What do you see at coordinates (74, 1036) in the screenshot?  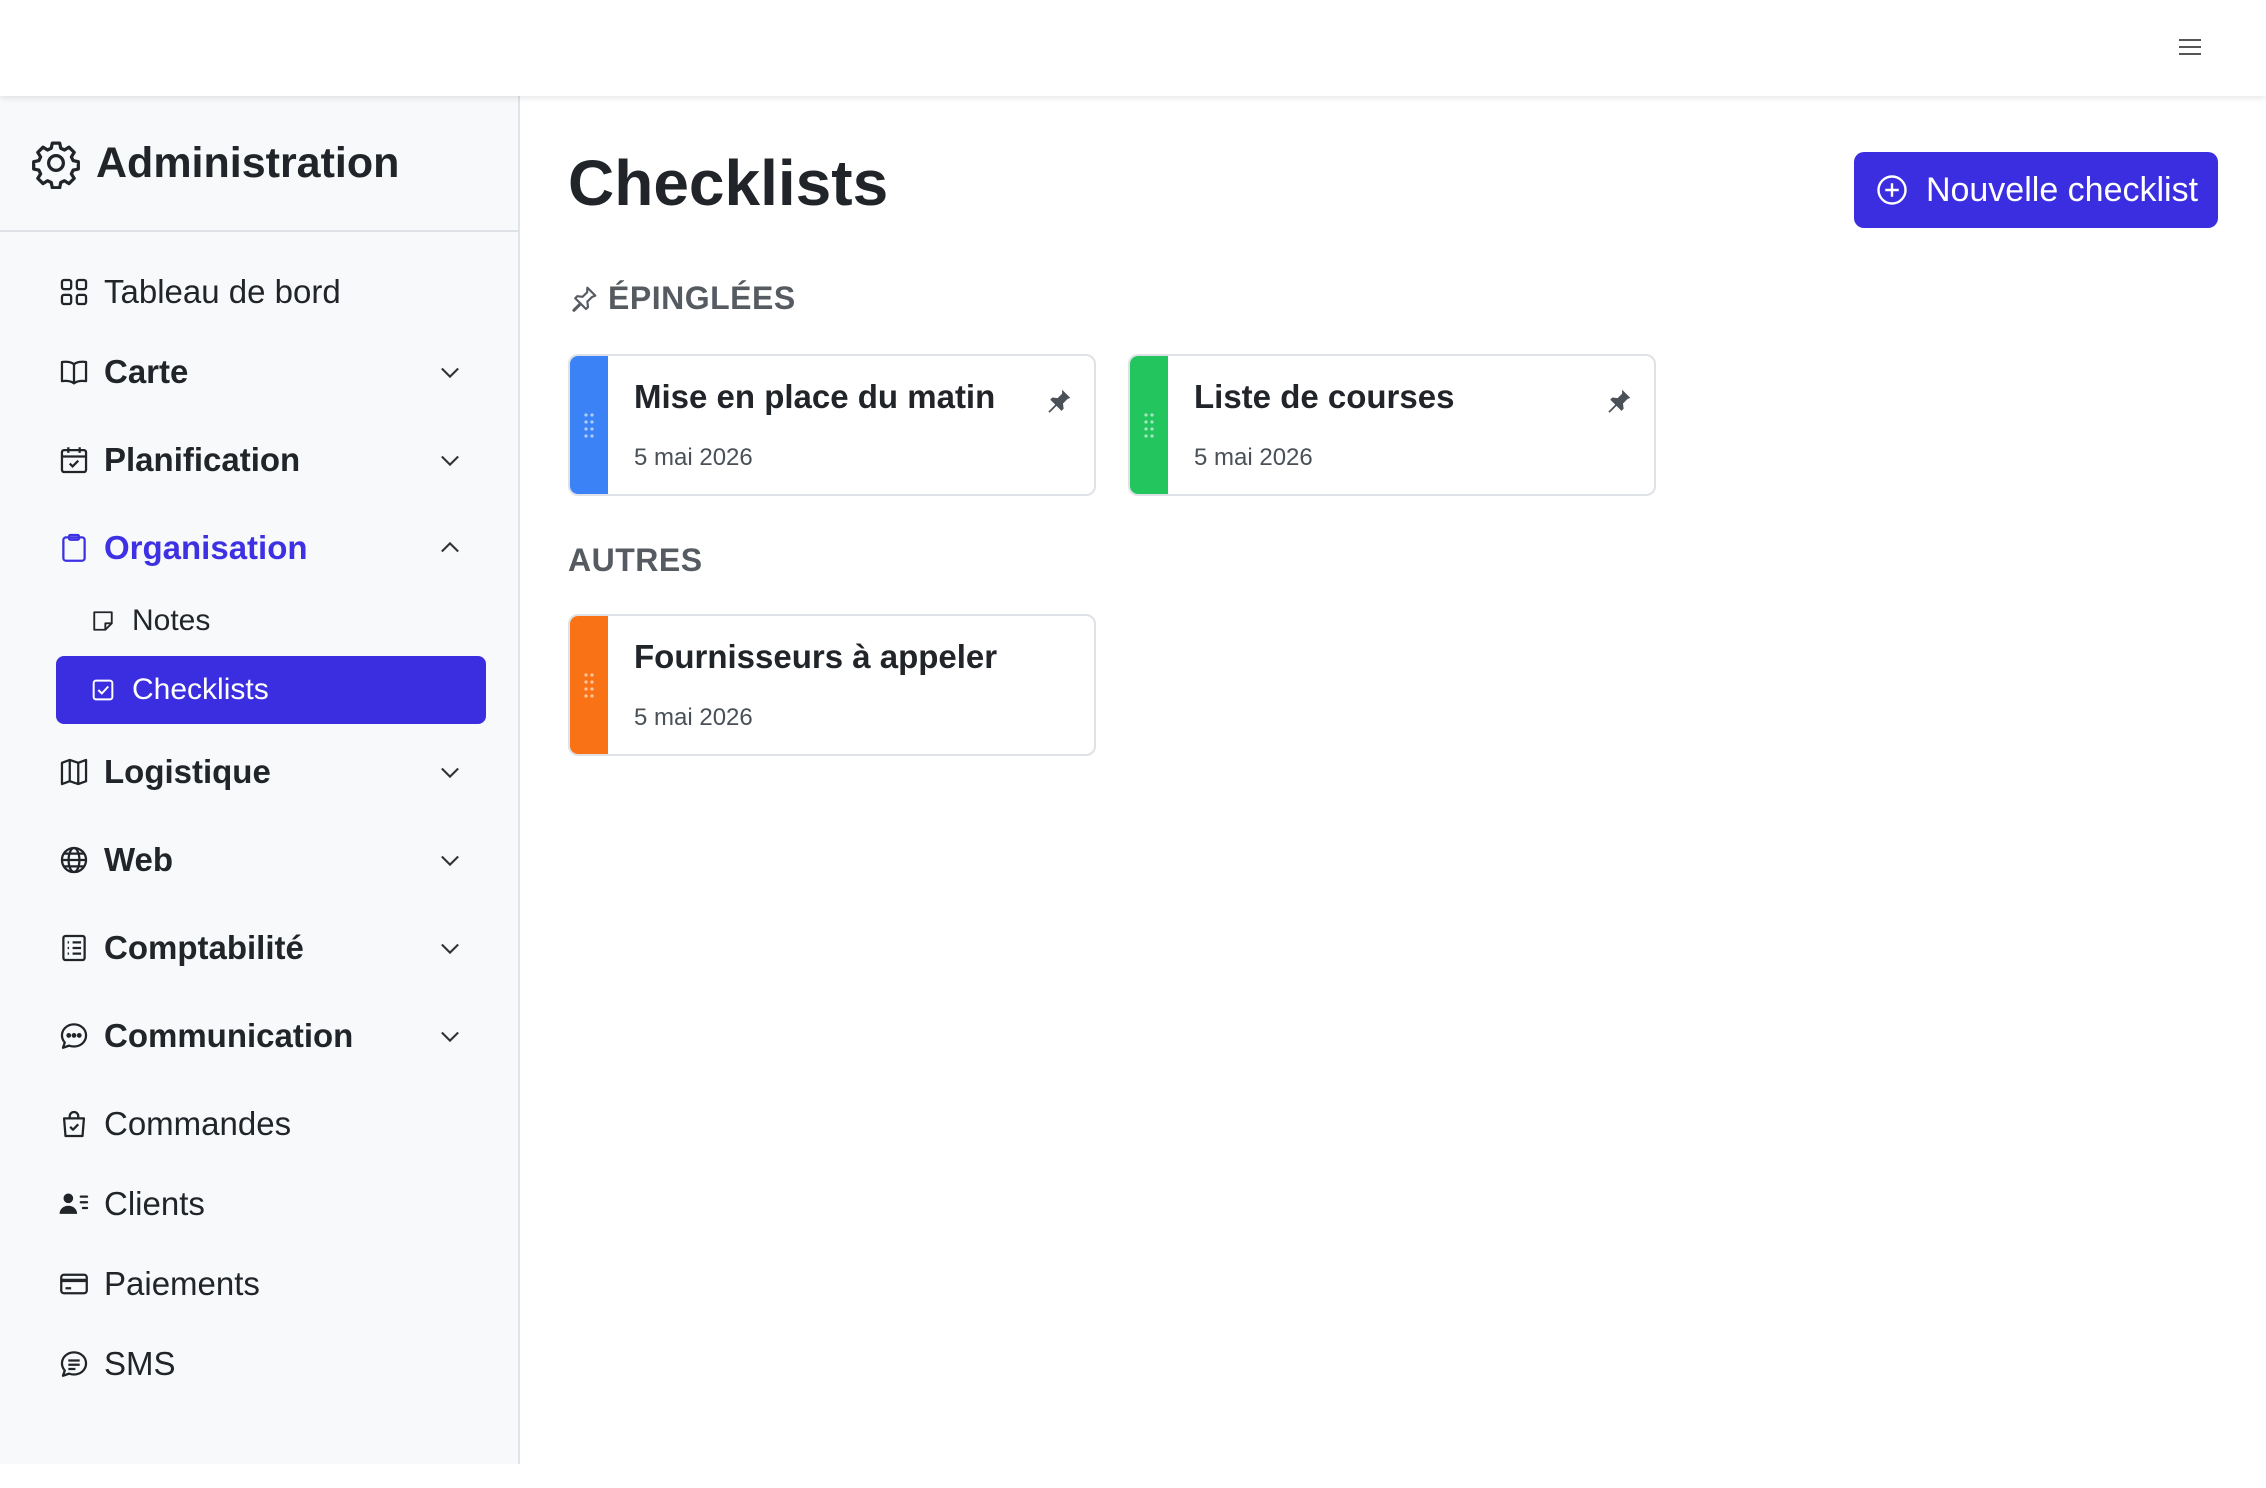 I see `chat-bubble-icon` at bounding box center [74, 1036].